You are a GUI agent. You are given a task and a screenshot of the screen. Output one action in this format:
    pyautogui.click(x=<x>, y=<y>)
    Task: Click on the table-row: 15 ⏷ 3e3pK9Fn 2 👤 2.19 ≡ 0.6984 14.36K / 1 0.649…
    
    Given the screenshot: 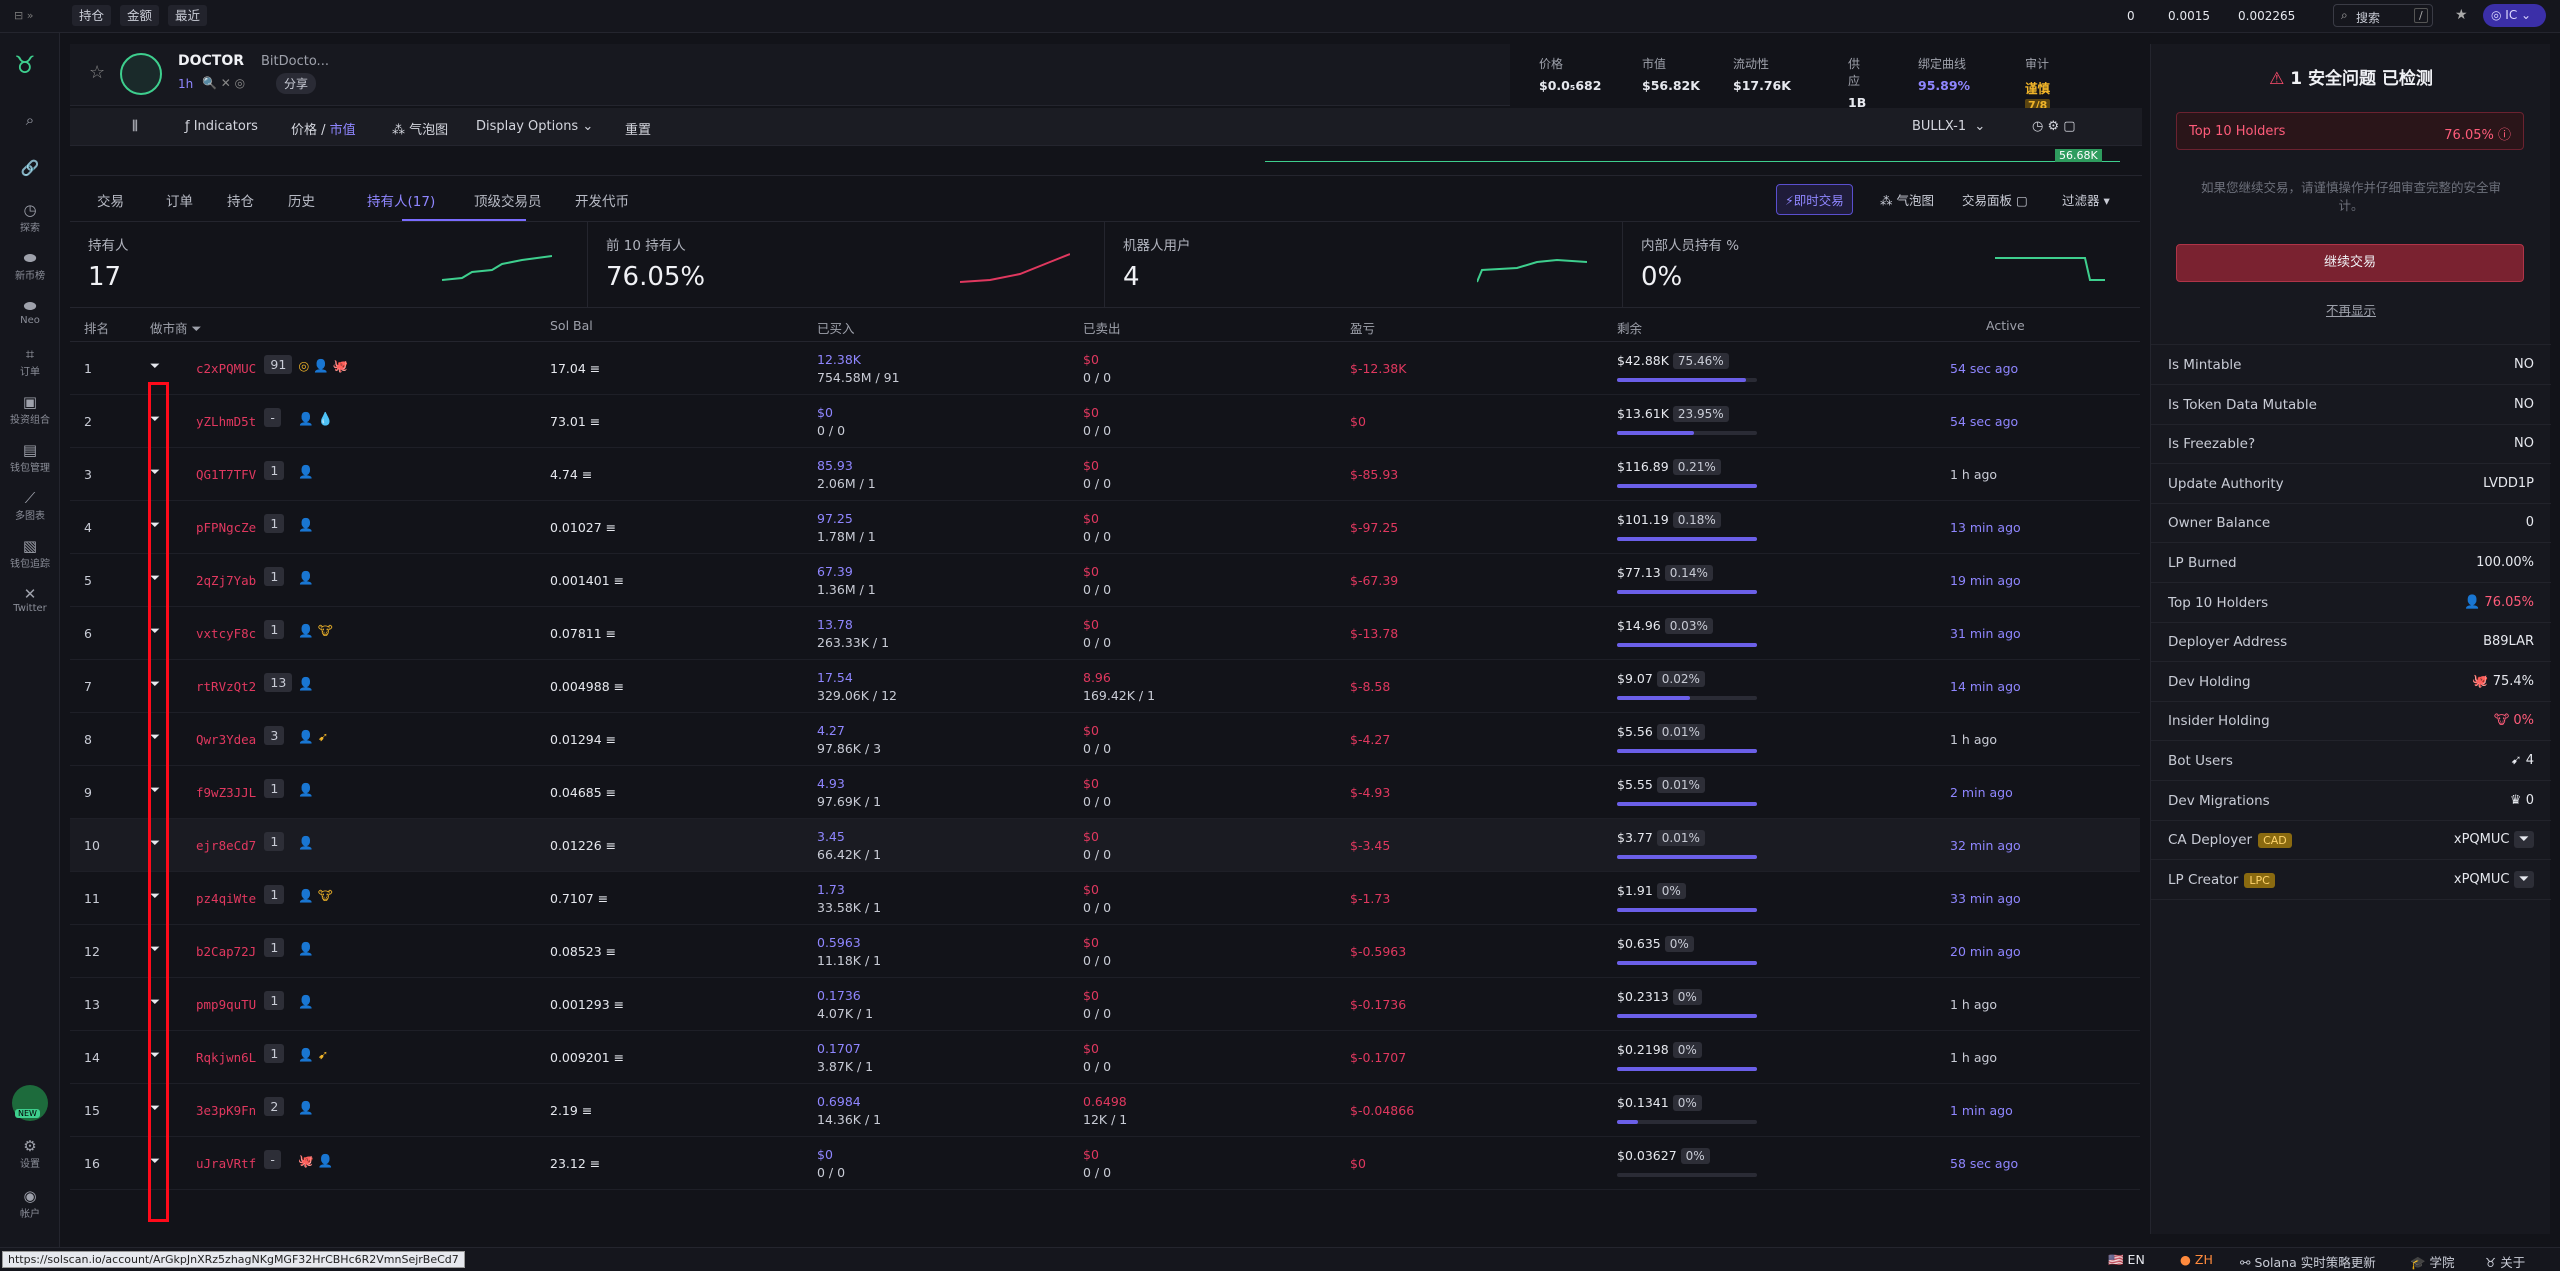 What is the action you would take?
    pyautogui.click(x=1105, y=1110)
    